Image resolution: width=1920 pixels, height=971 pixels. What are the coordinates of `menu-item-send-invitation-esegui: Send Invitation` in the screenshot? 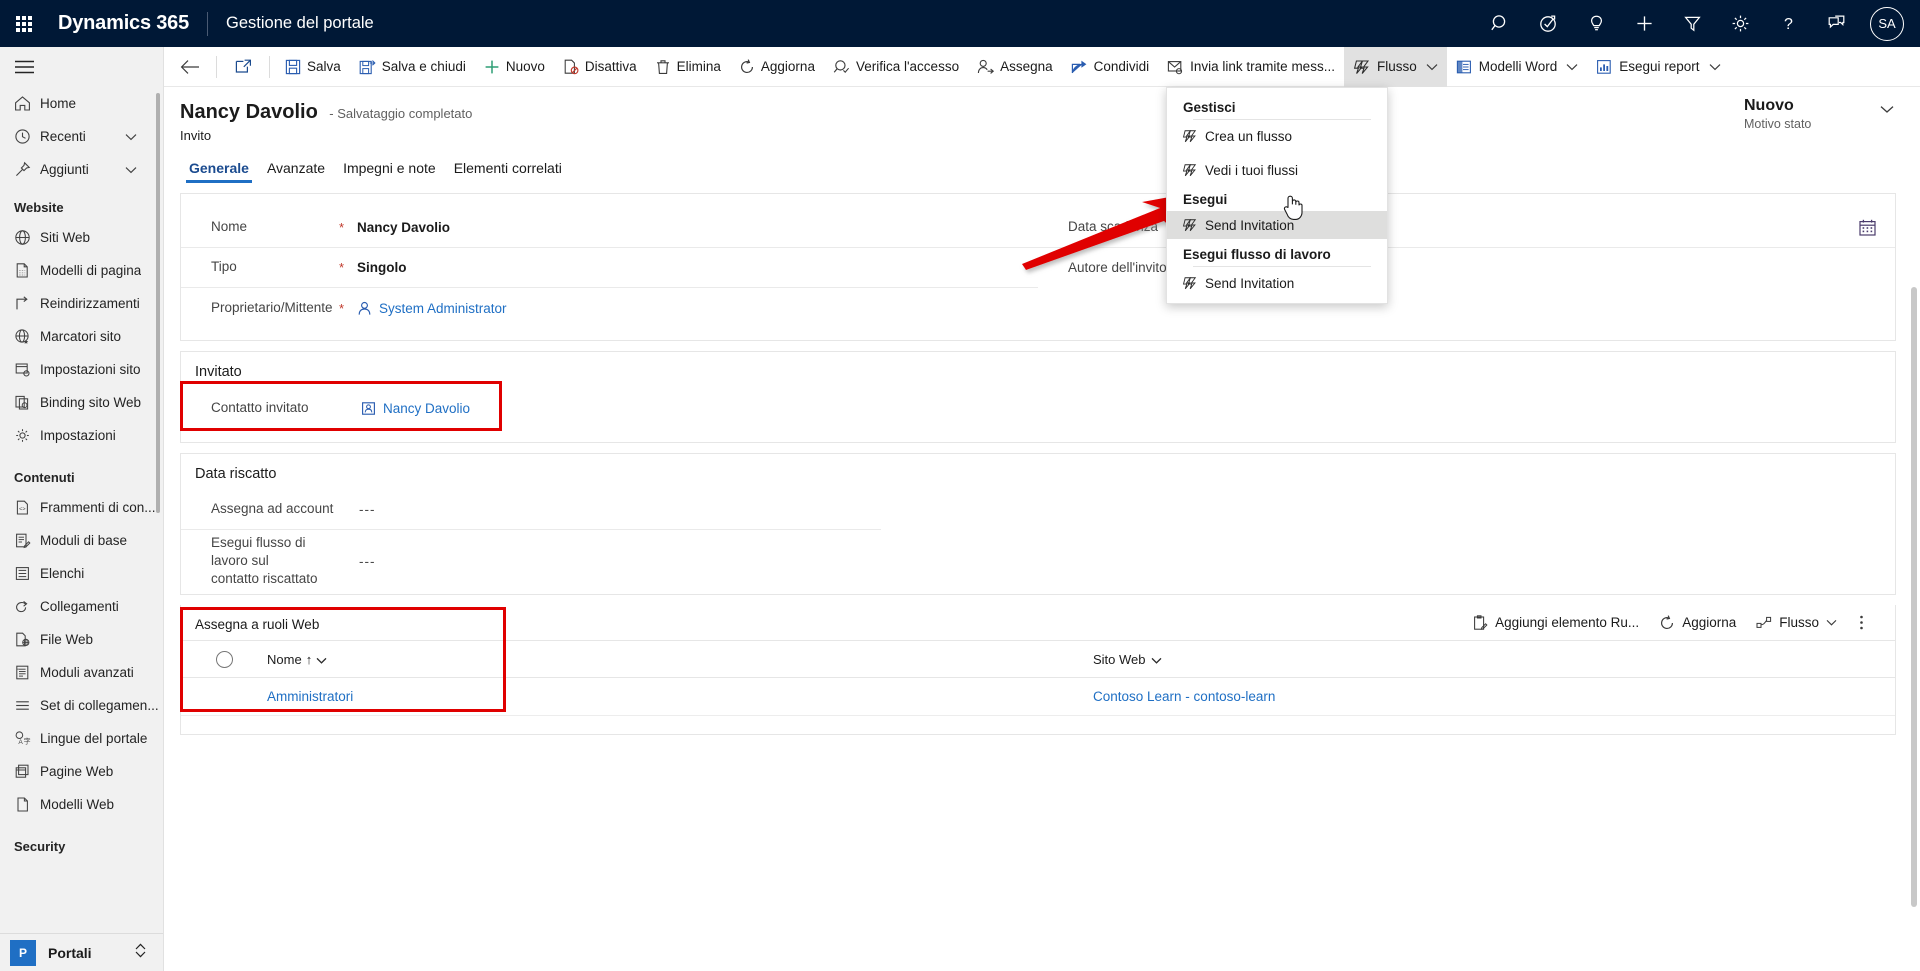 It's located at (1277, 225).